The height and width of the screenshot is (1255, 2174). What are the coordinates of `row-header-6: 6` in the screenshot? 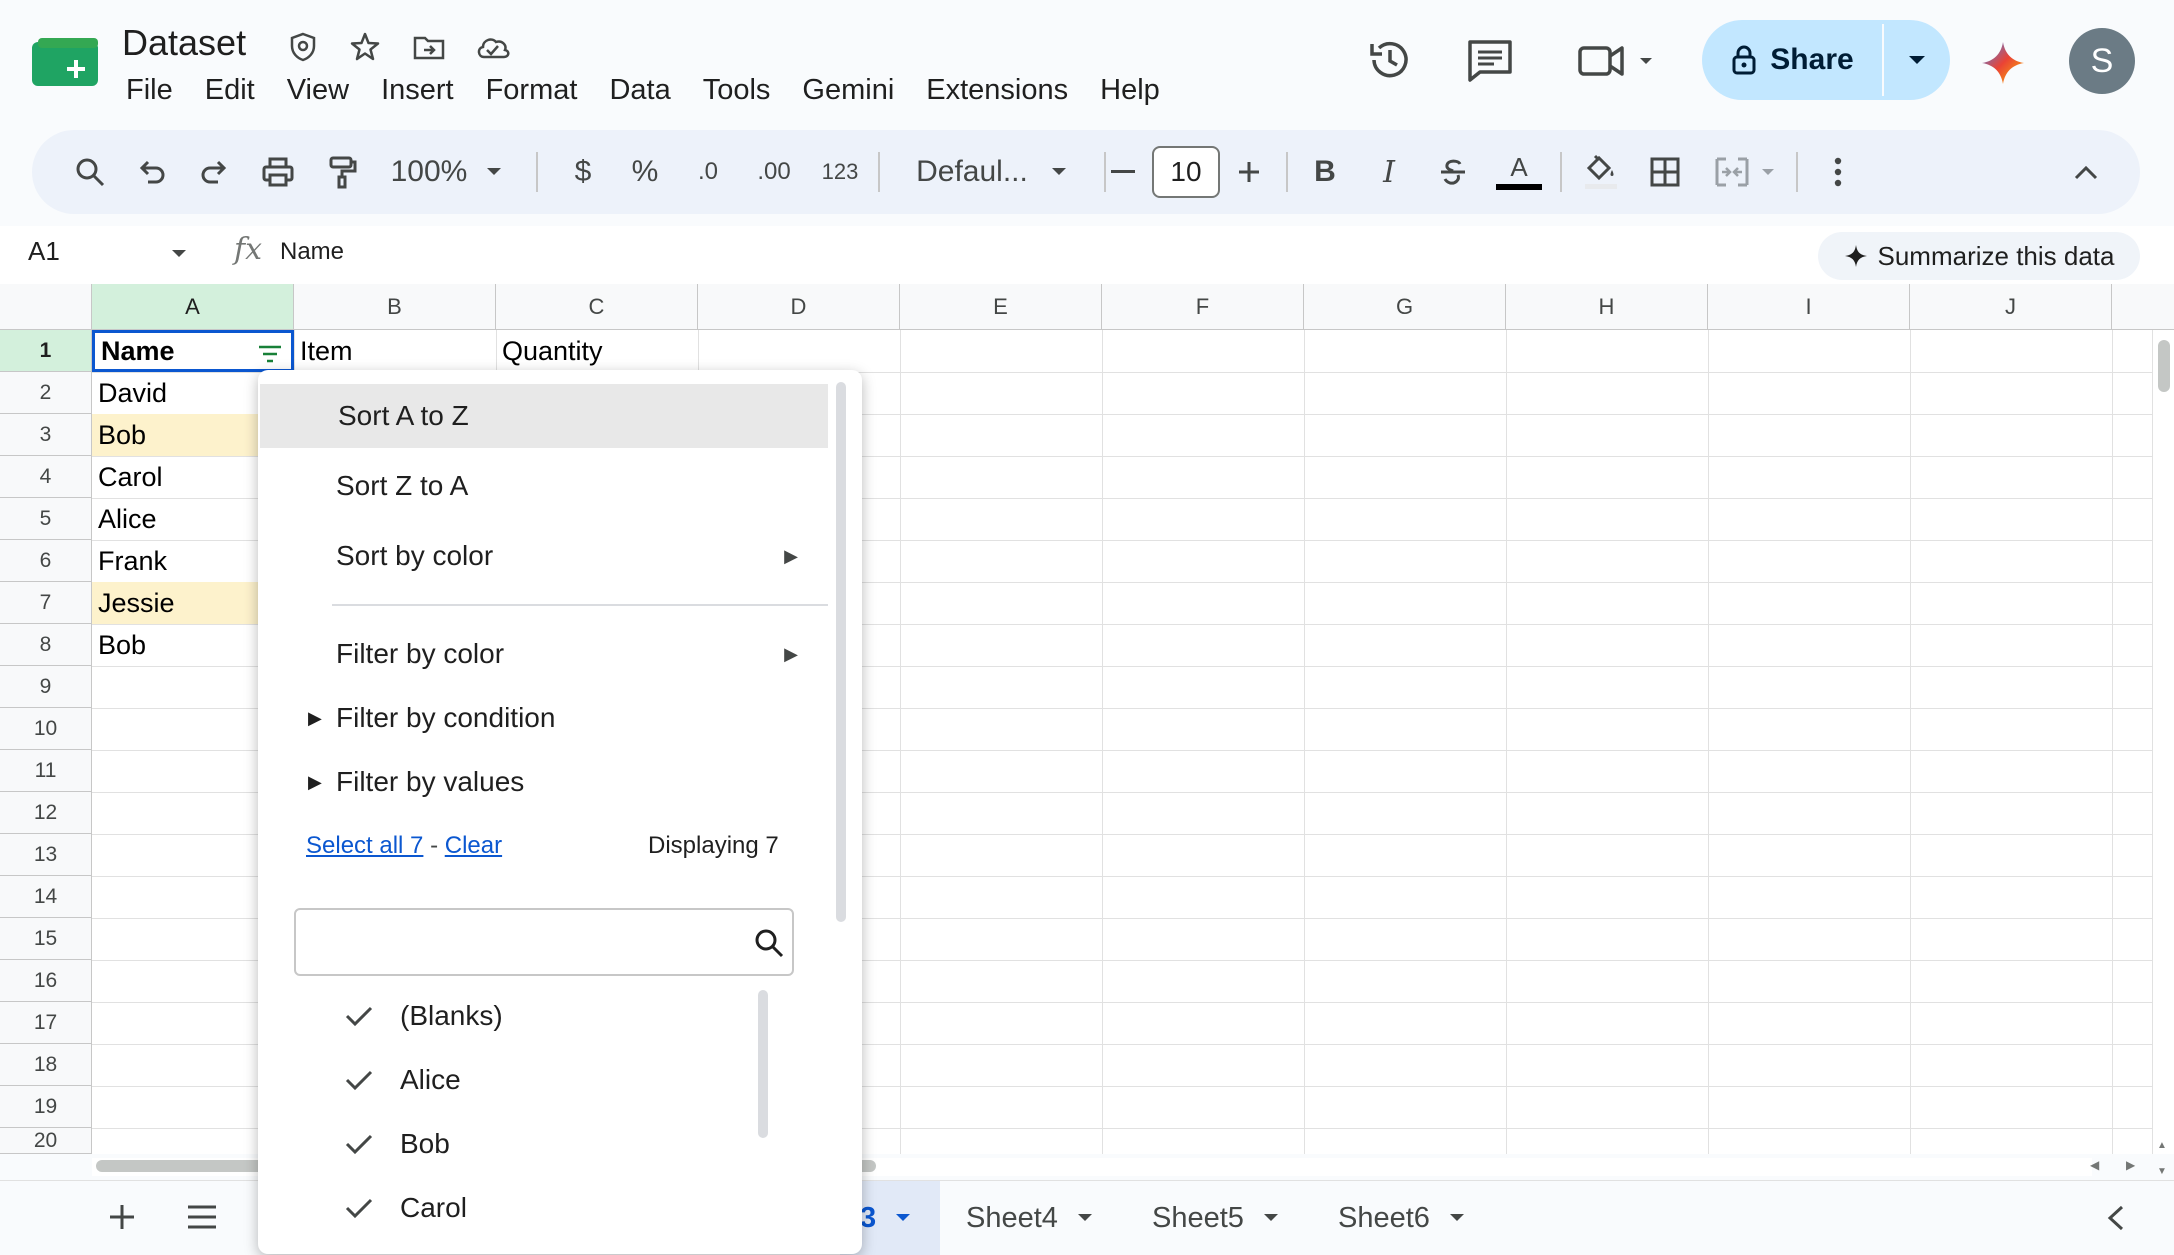 It's located at (46, 561).